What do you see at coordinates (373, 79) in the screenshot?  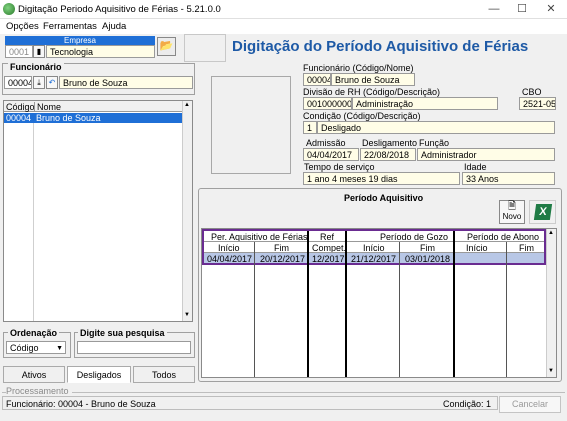 I see `funcionario-name-detail: Bruno de Souza` at bounding box center [373, 79].